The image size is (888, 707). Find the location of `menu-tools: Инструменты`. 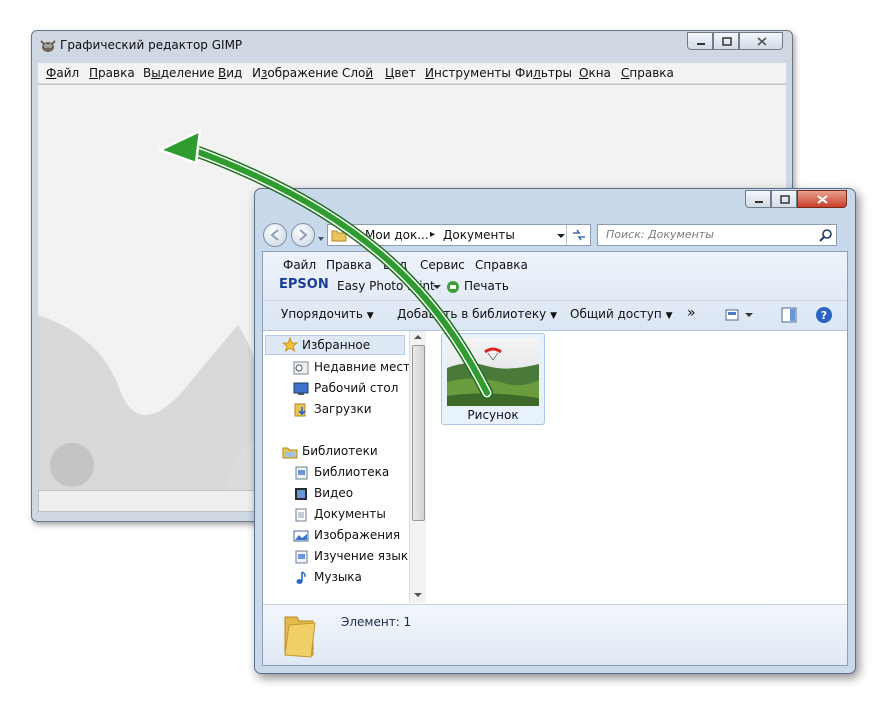

menu-tools: Инструменты is located at coordinates (468, 73).